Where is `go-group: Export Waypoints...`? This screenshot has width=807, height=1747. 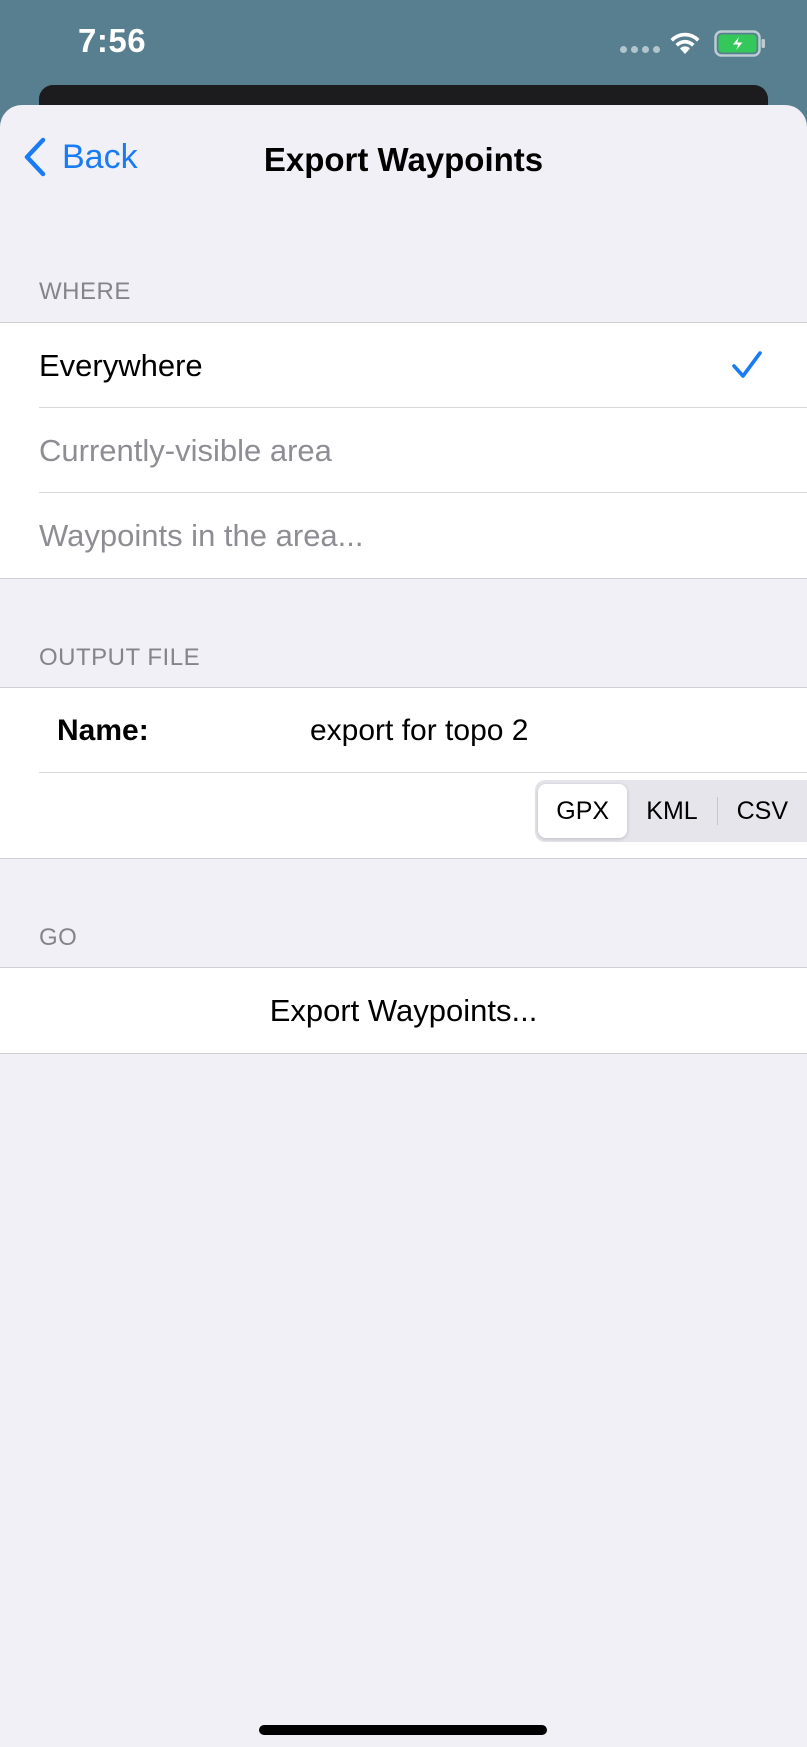
go-group: Export Waypoints... is located at coordinates (403, 1010).